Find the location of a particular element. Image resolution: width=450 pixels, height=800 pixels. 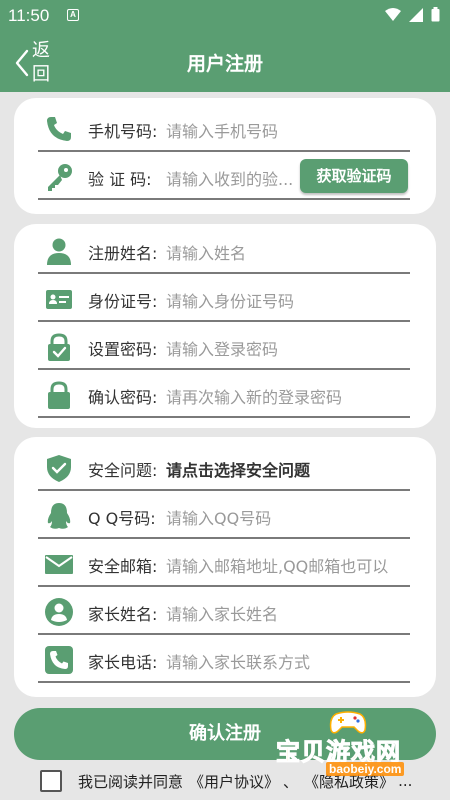

password-label: 设置密码: is located at coordinates (123, 349).